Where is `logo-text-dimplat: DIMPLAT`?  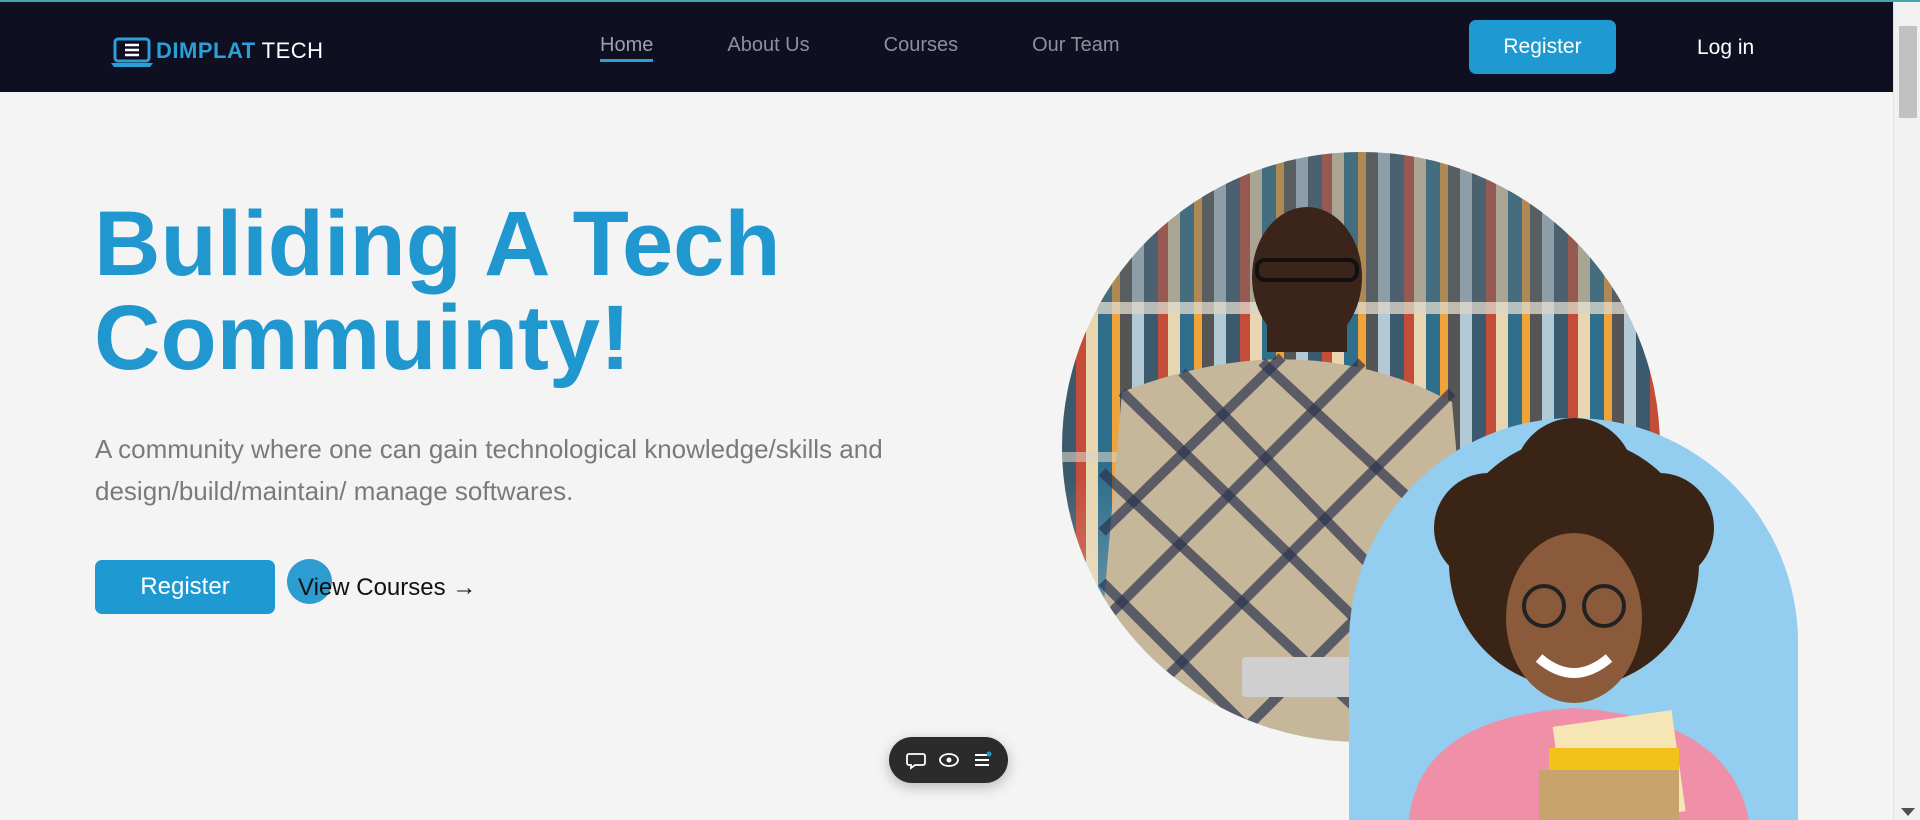
logo-text-dimplat: DIMPLAT is located at coordinates (206, 50).